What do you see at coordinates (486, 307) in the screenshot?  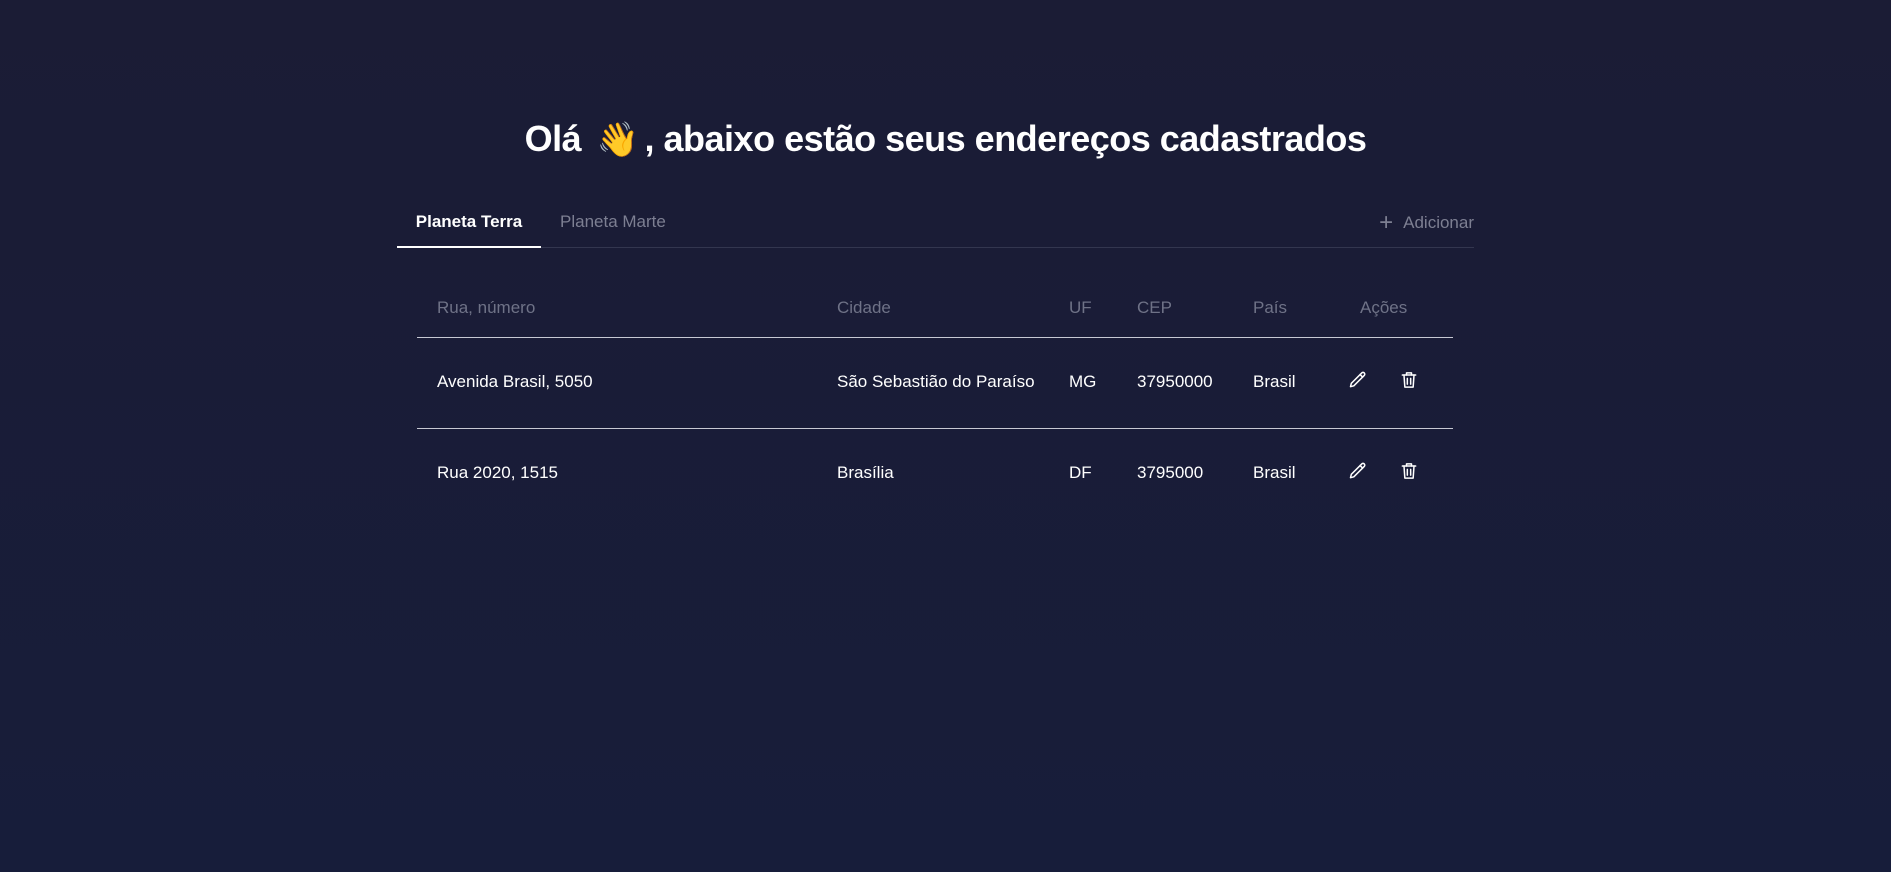 I see `column-header-rua: Rua, número` at bounding box center [486, 307].